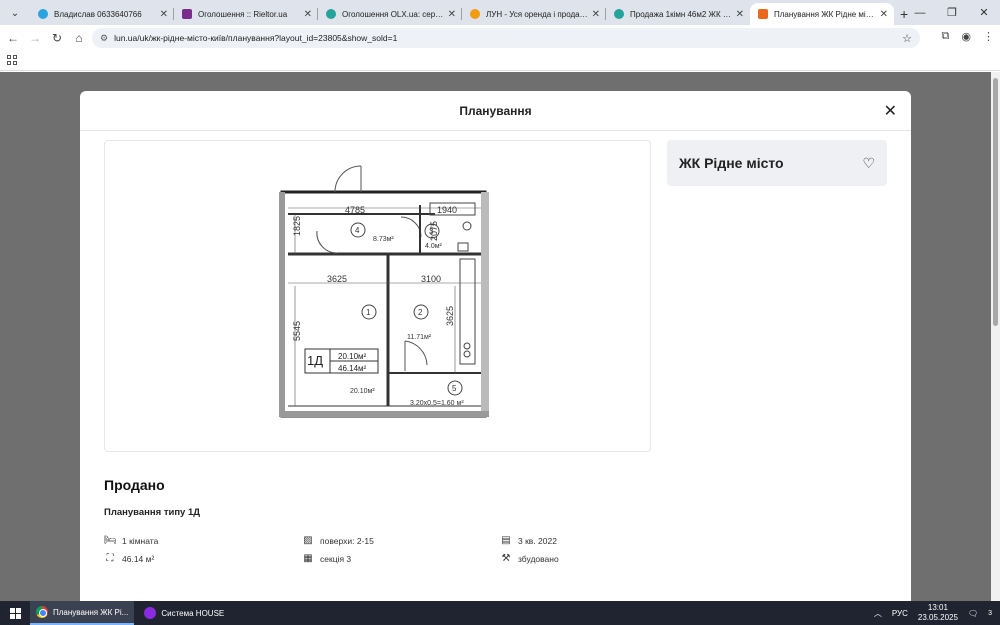  Describe the element at coordinates (110, 558) in the screenshot. I see `area-expand-icon: ⛶` at that location.